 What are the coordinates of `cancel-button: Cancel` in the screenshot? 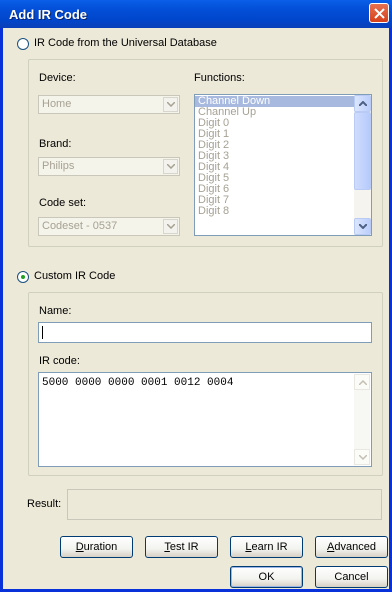 It's located at (351, 577).